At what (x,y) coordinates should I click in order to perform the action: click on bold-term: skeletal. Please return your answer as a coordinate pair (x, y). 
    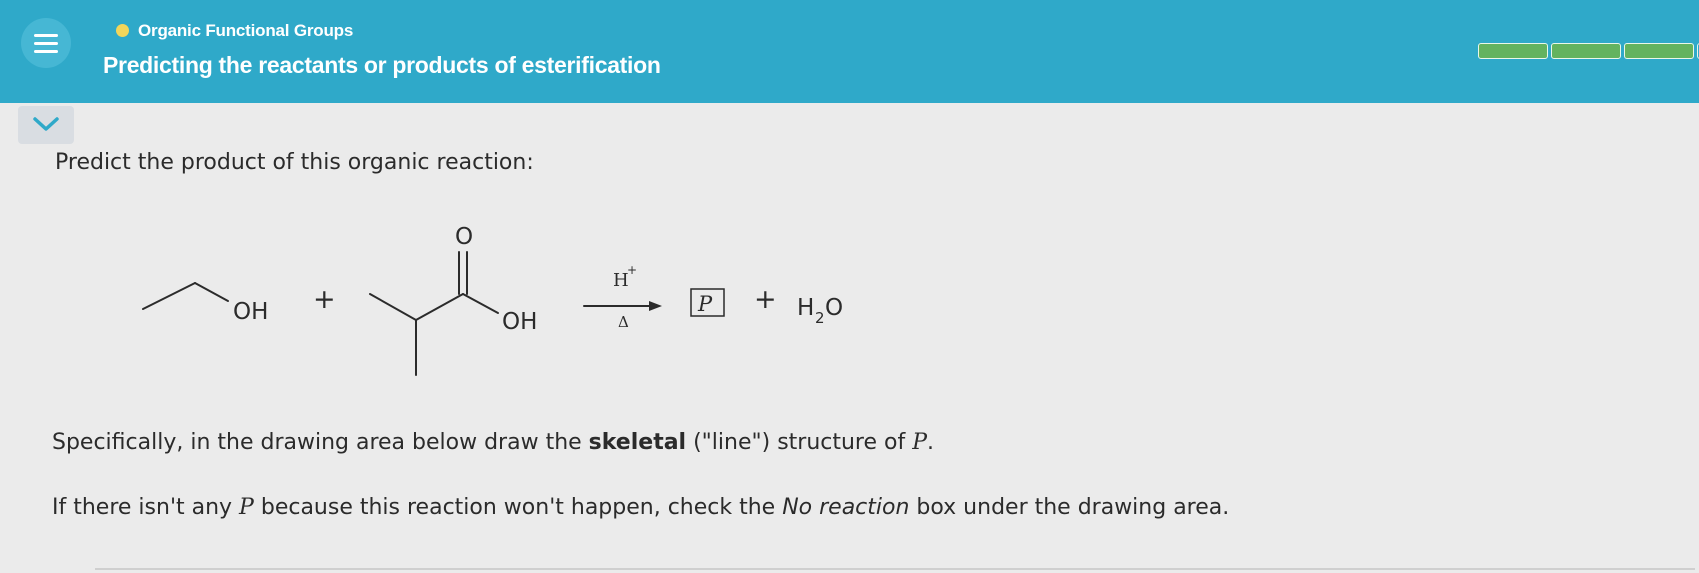
    Looking at the image, I should click on (637, 442).